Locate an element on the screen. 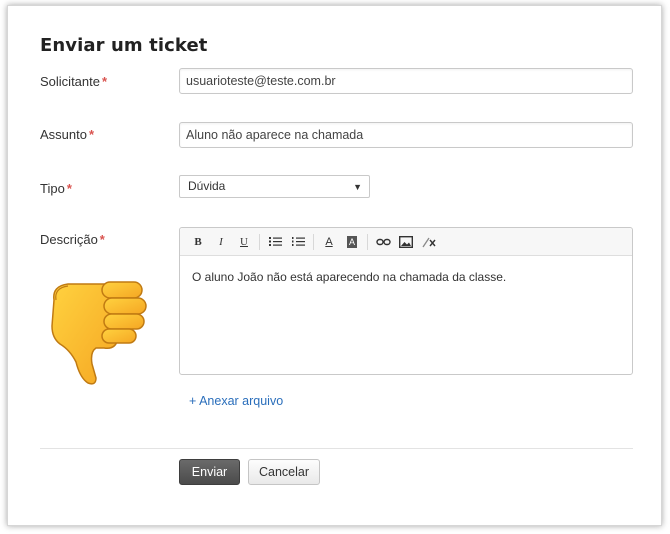  type-label: Tipo * is located at coordinates (56, 188).